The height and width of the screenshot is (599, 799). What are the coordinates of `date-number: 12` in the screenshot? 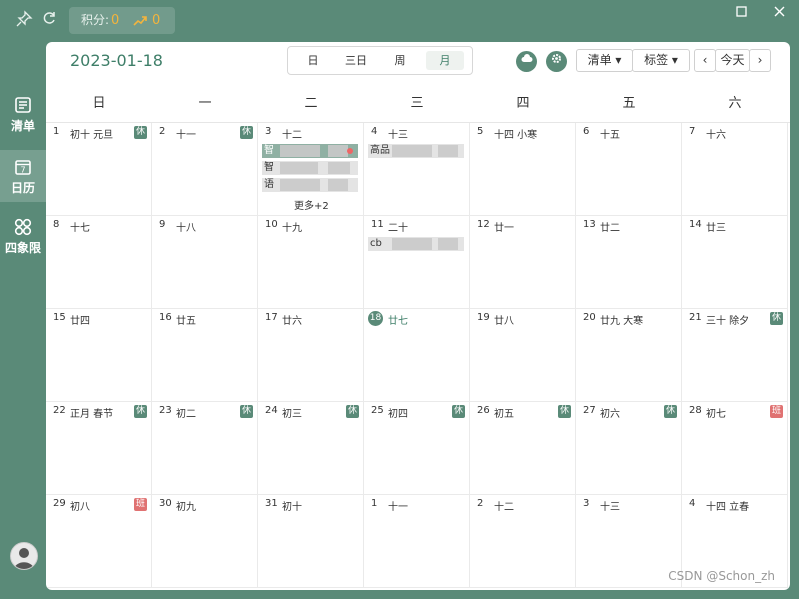 It's located at (483, 224).